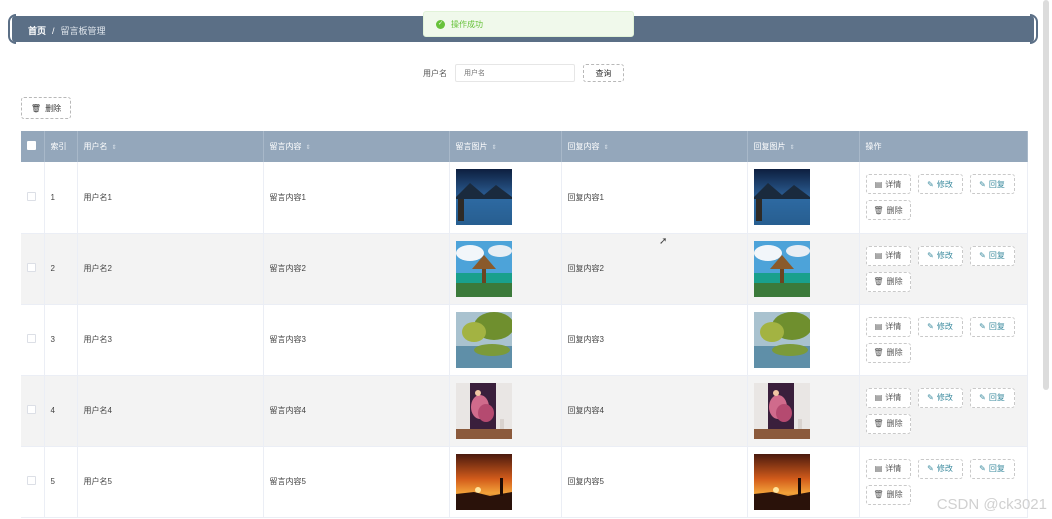 This screenshot has height=519, width=1052. What do you see at coordinates (654, 410) in the screenshot?
I see `cell-reply: 回复内容4` at bounding box center [654, 410].